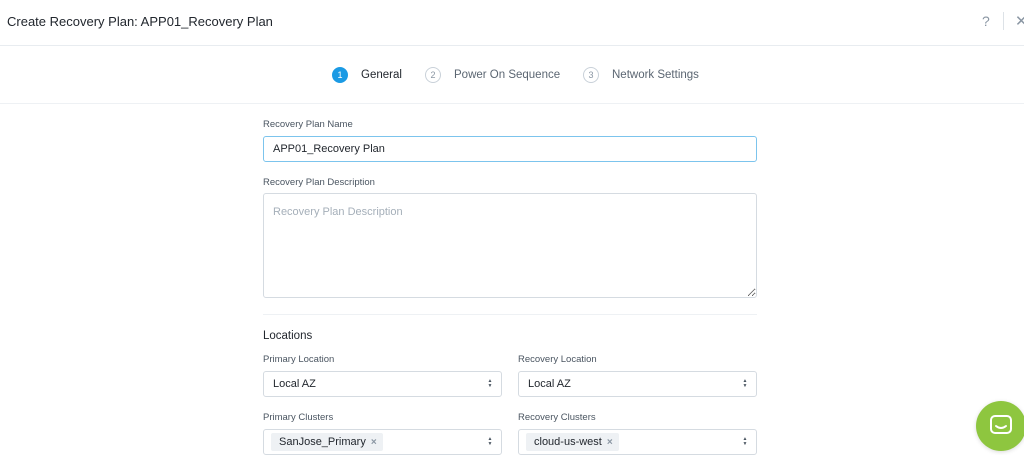  I want to click on locations-title: Locations, so click(288, 336).